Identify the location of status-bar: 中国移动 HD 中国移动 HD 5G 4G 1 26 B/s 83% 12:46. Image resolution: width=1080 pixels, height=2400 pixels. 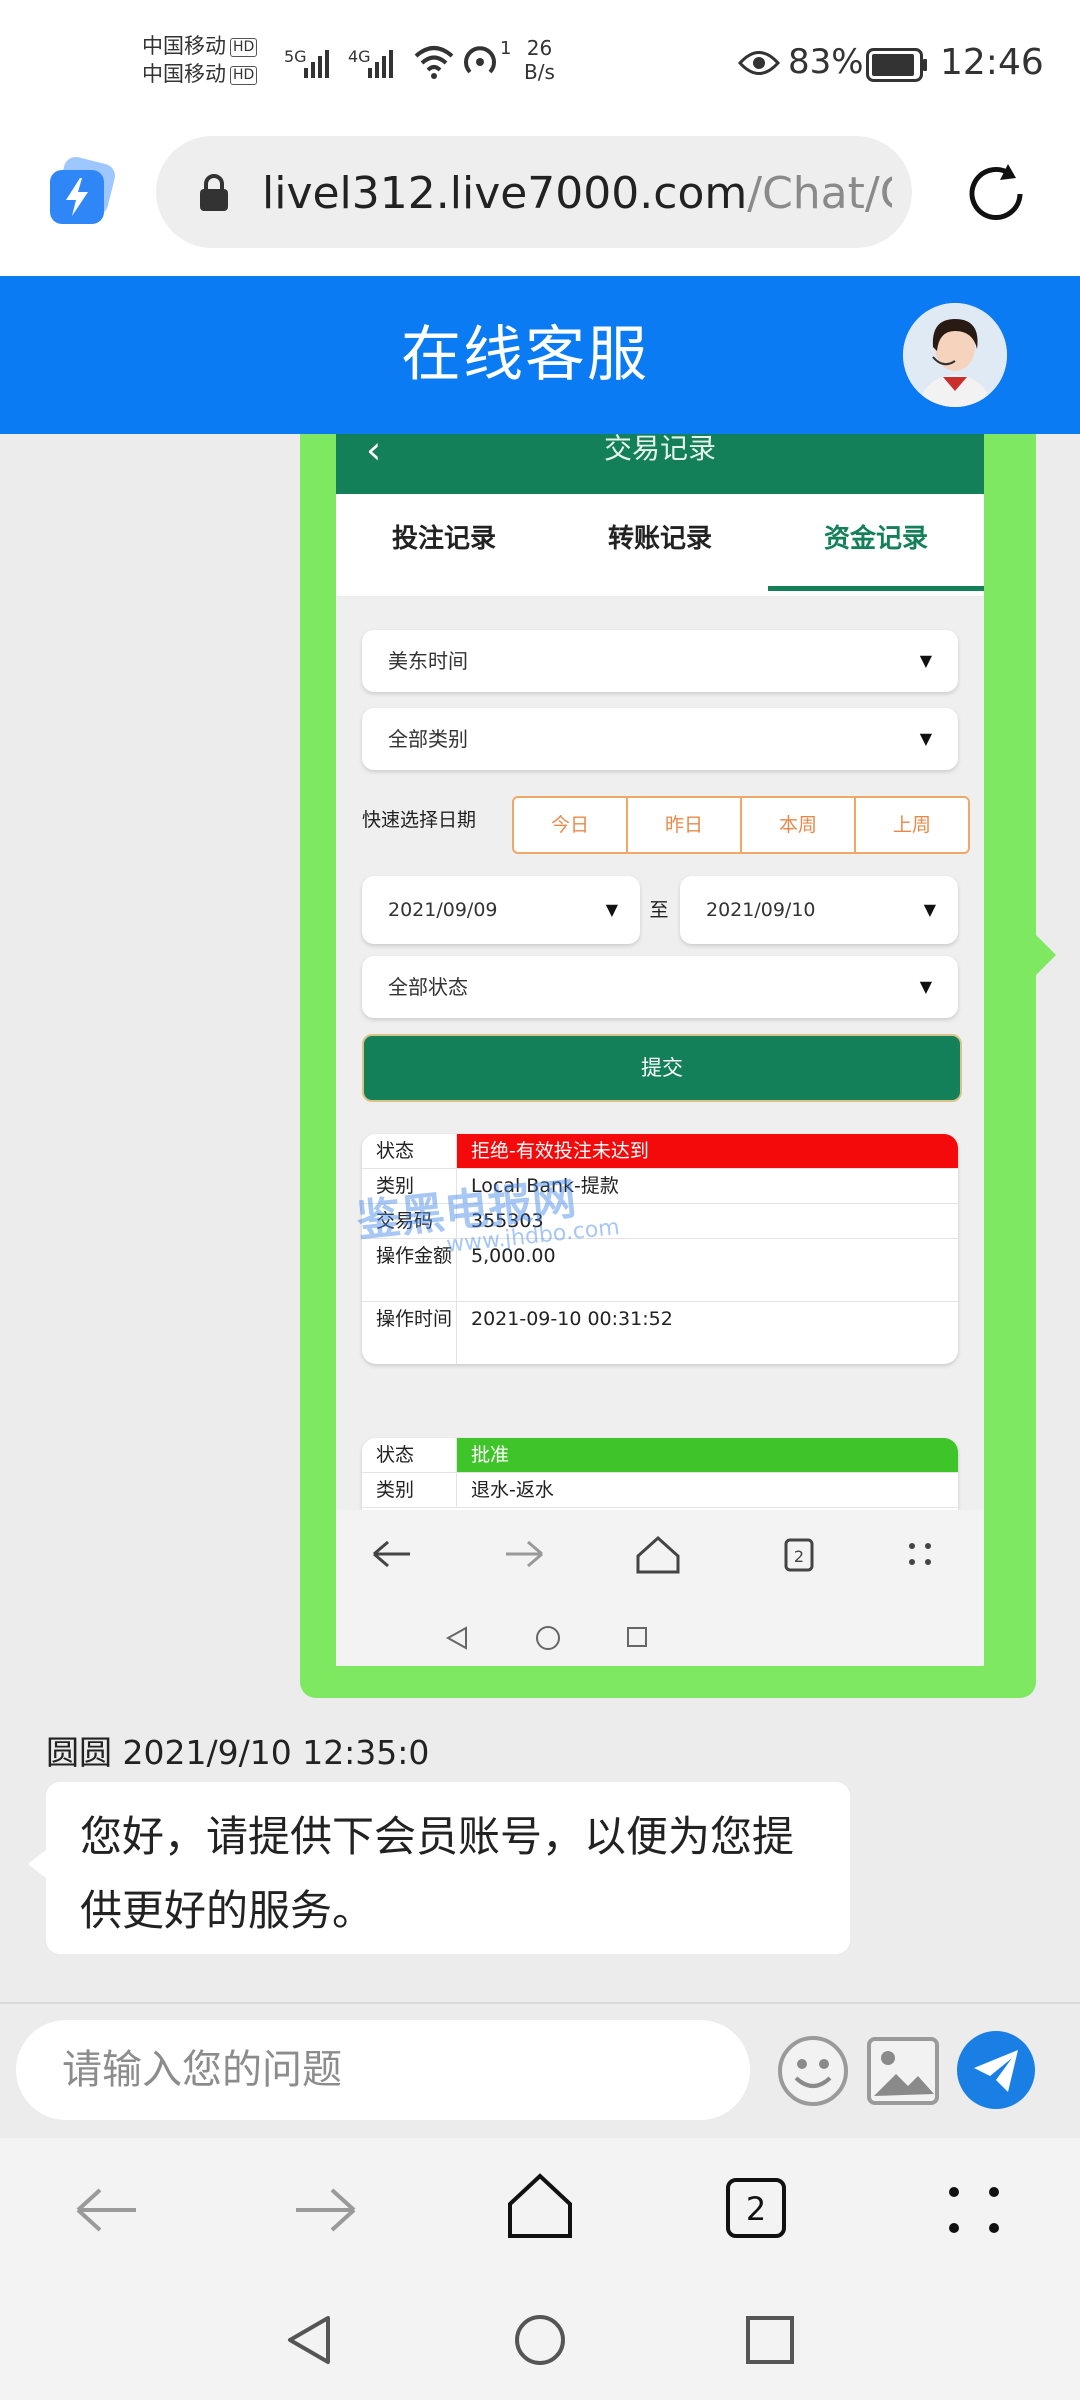
(540, 65).